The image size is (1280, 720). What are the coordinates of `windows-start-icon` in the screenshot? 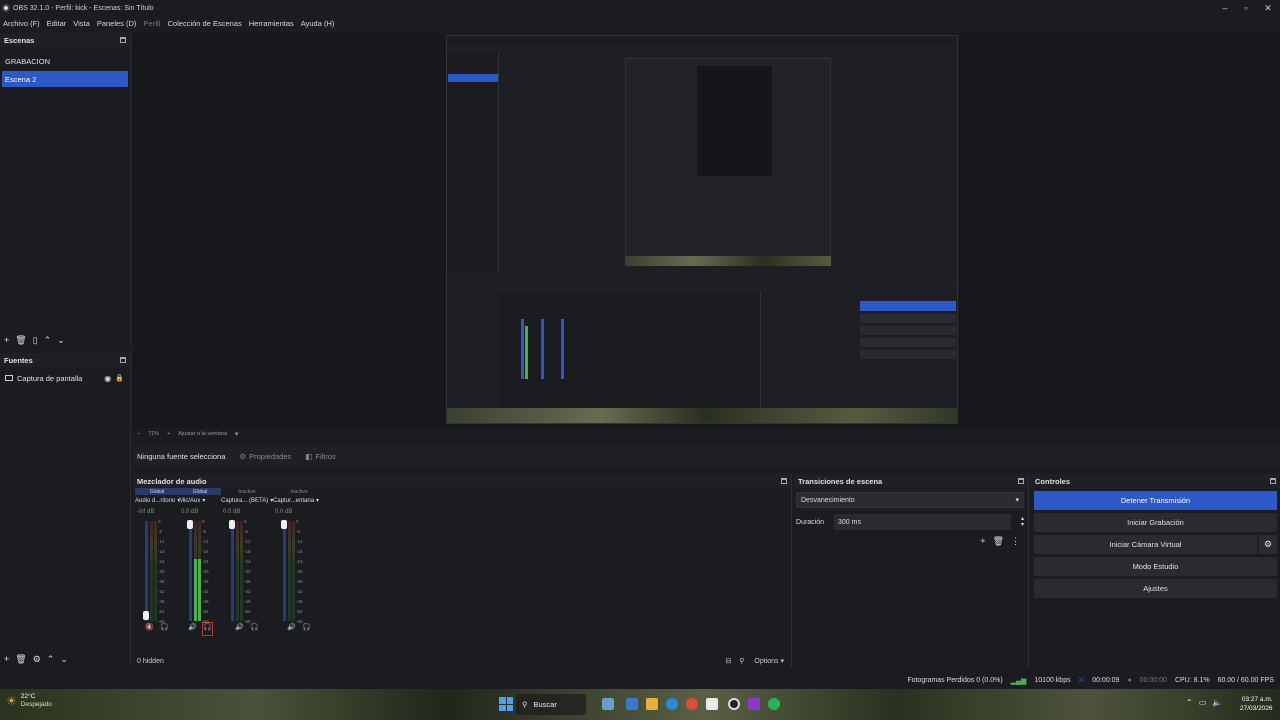 It's located at (506, 704).